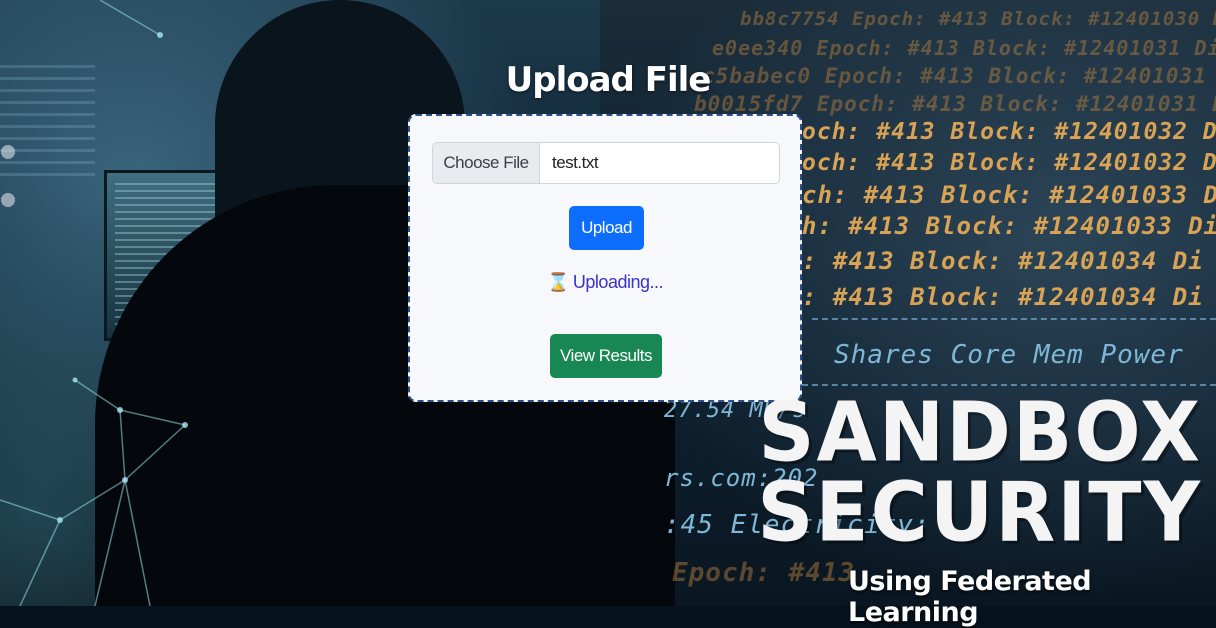 The width and height of the screenshot is (1216, 628). I want to click on file-input: Choose File test.txt, so click(606, 163).